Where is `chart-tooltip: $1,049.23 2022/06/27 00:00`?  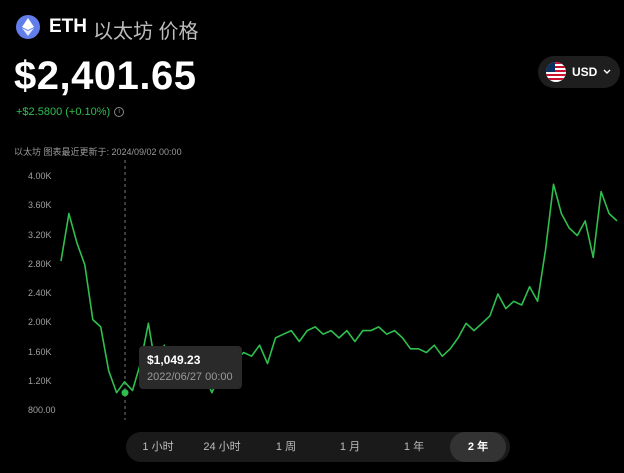
chart-tooltip: $1,049.23 2022/06/27 00:00 is located at coordinates (190, 367).